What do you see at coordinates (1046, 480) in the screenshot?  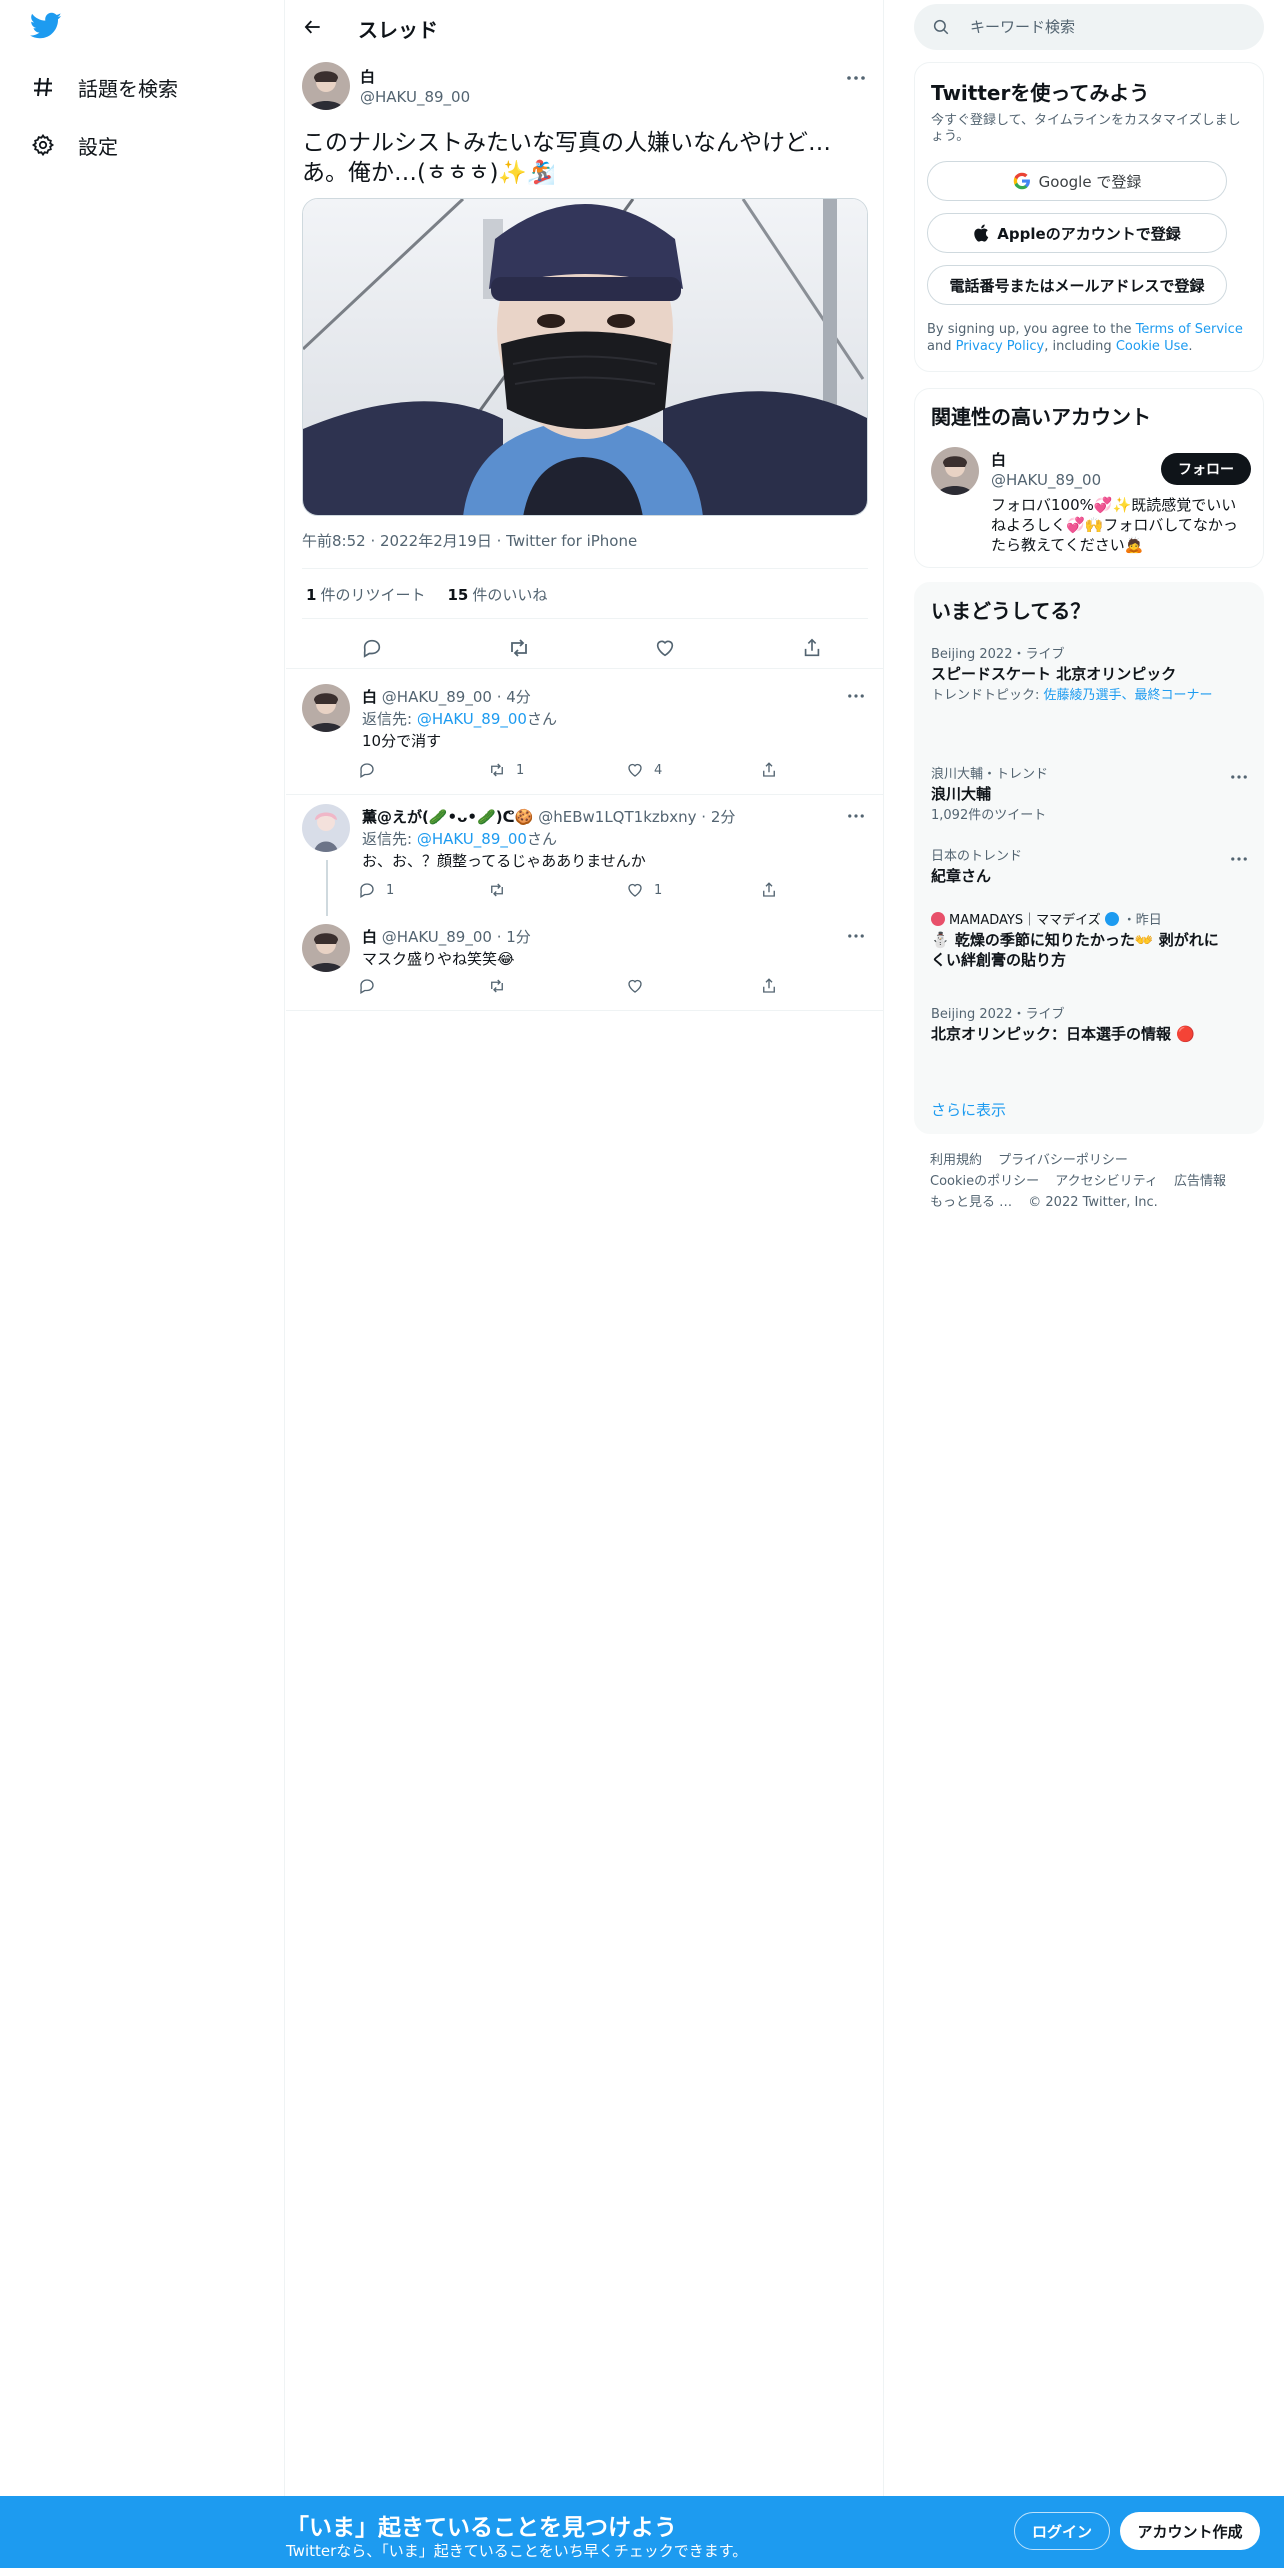 I see `related-account-handle: @HAKU_89_00` at bounding box center [1046, 480].